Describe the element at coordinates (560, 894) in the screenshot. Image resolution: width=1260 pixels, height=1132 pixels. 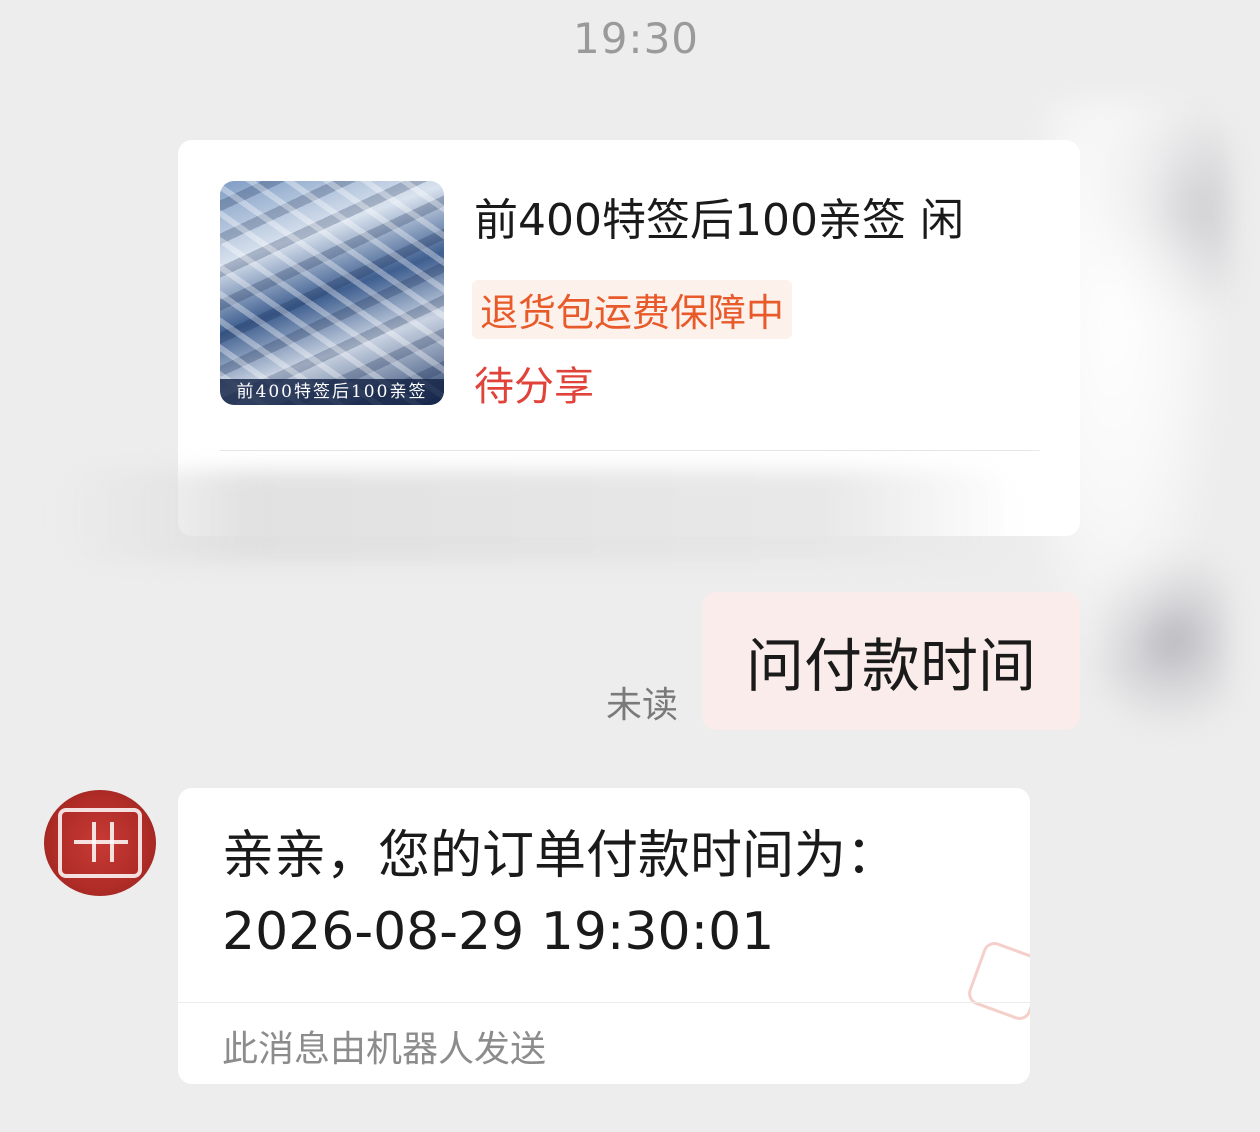
I see `incoming-message-text: 亲亲，您的订单付款时间为： 2026-08-29 19:30:01` at that location.